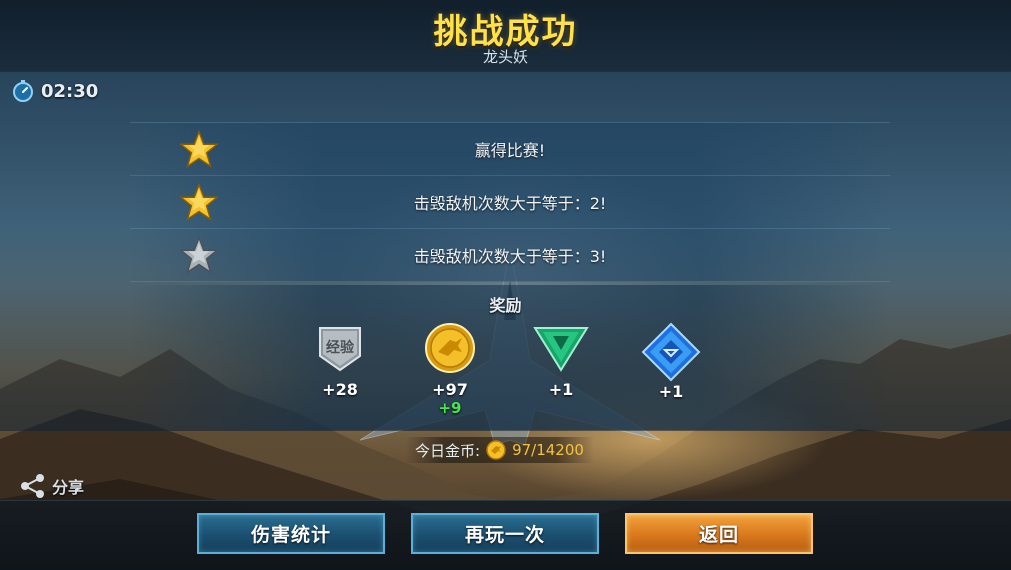  Describe the element at coordinates (505, 36) in the screenshot. I see `result-header: 挑战成功 龙头妖` at that location.